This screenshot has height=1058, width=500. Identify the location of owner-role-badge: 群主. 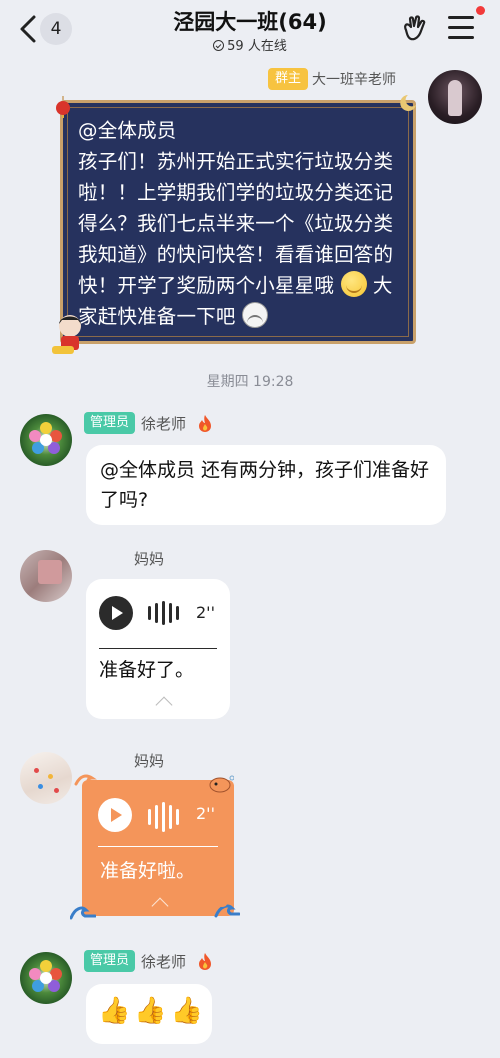
(288, 79).